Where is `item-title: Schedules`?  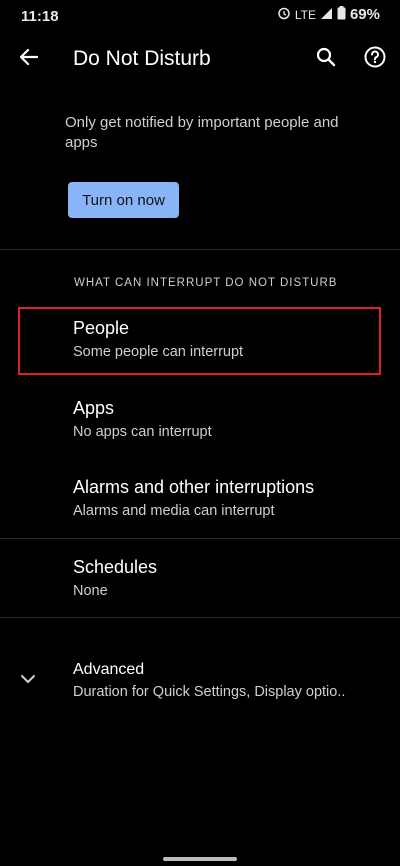 item-title: Schedules is located at coordinates (115, 567).